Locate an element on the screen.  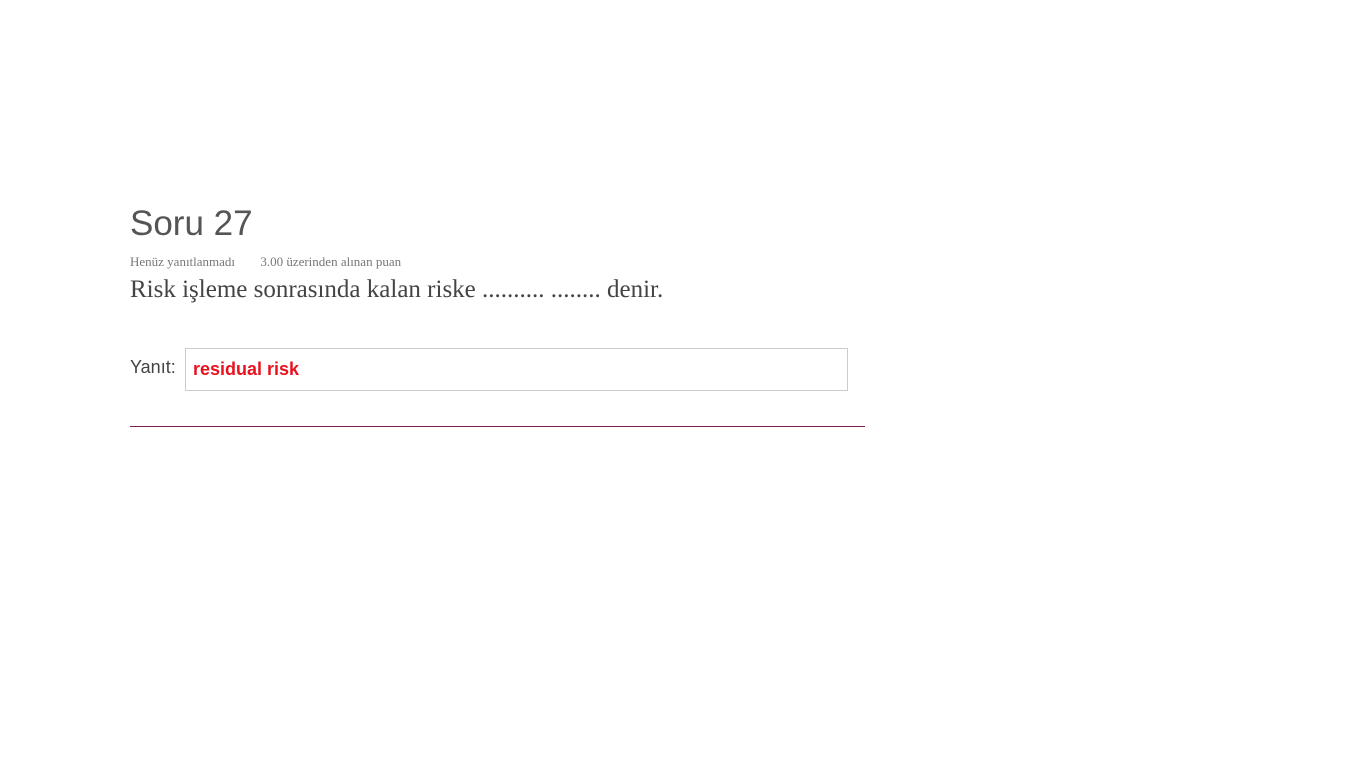
question-grade: 3.00 üzerinden alınan puan is located at coordinates (331, 261).